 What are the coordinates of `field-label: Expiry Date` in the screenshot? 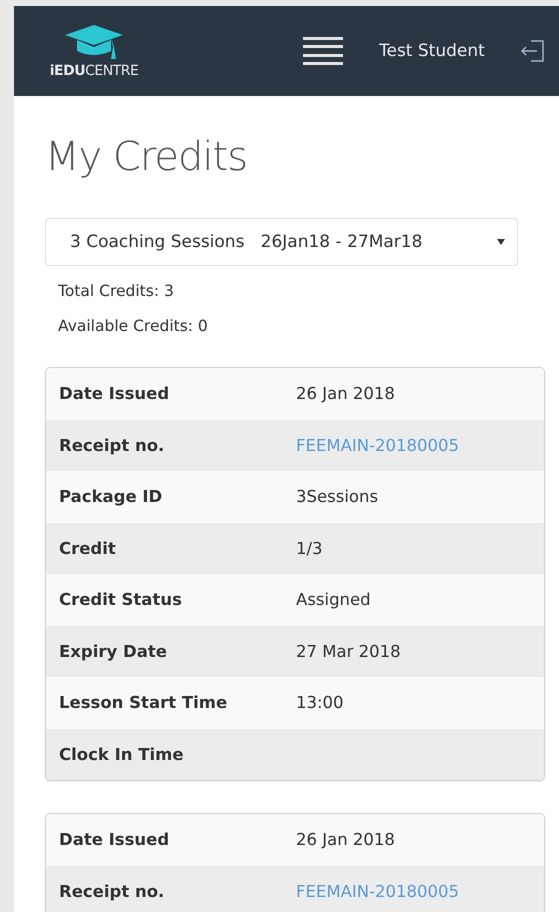 It's located at (113, 651).